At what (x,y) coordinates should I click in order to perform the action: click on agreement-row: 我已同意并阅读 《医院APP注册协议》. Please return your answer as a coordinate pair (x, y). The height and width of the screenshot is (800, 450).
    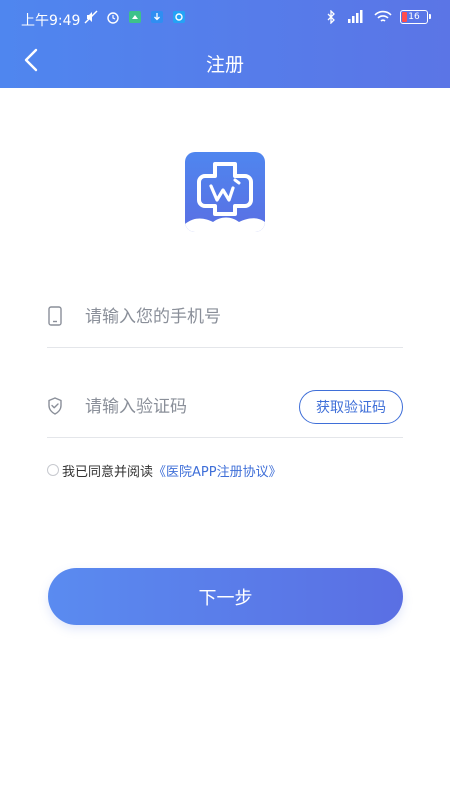
    Looking at the image, I should click on (164, 470).